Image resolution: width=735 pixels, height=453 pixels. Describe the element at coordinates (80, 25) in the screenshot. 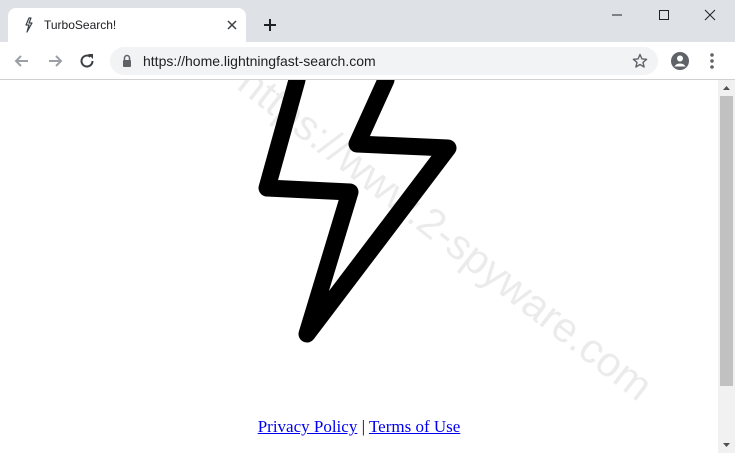

I see `tab-title: TurboSearch!` at that location.